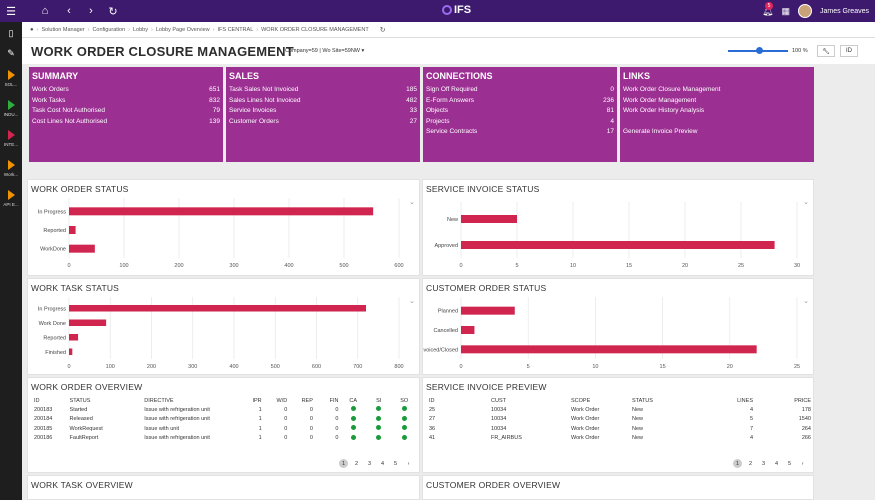 The height and width of the screenshot is (500, 875). Describe the element at coordinates (638, 409) in the screenshot. I see `cell-status: New` at that location.